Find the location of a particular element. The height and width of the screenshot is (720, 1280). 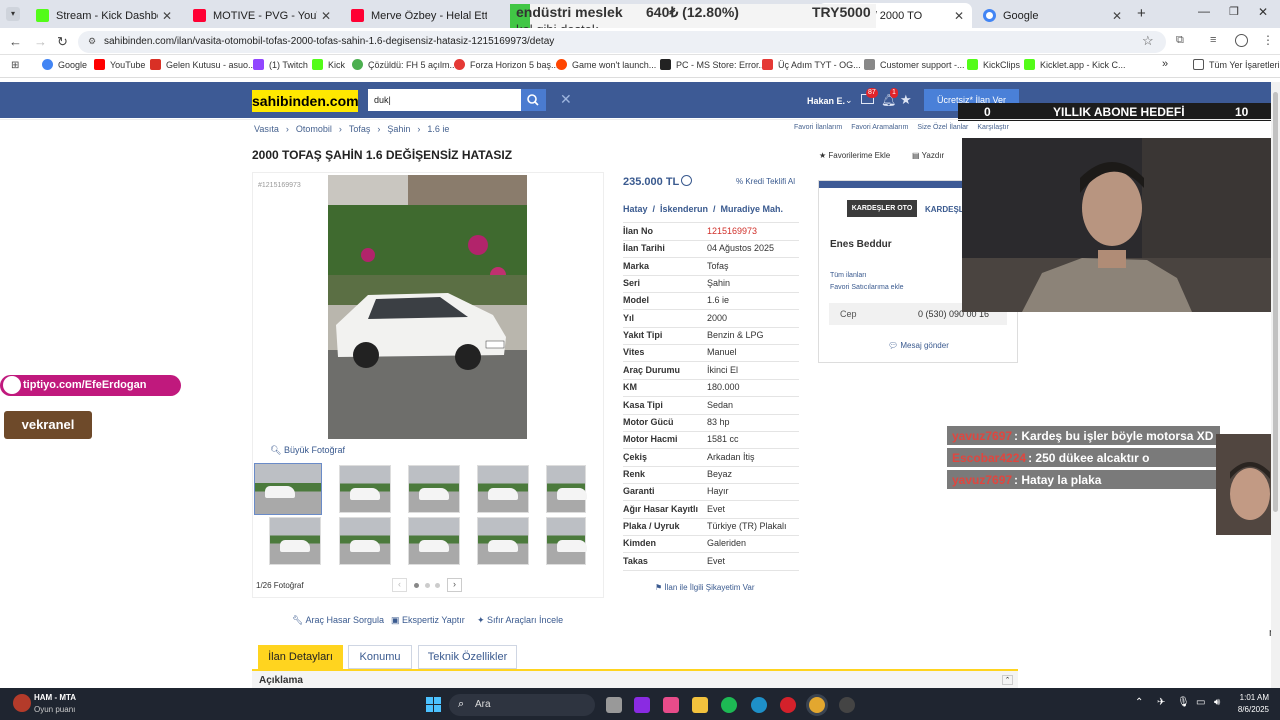

profile-icon is located at coordinates (1241, 40).